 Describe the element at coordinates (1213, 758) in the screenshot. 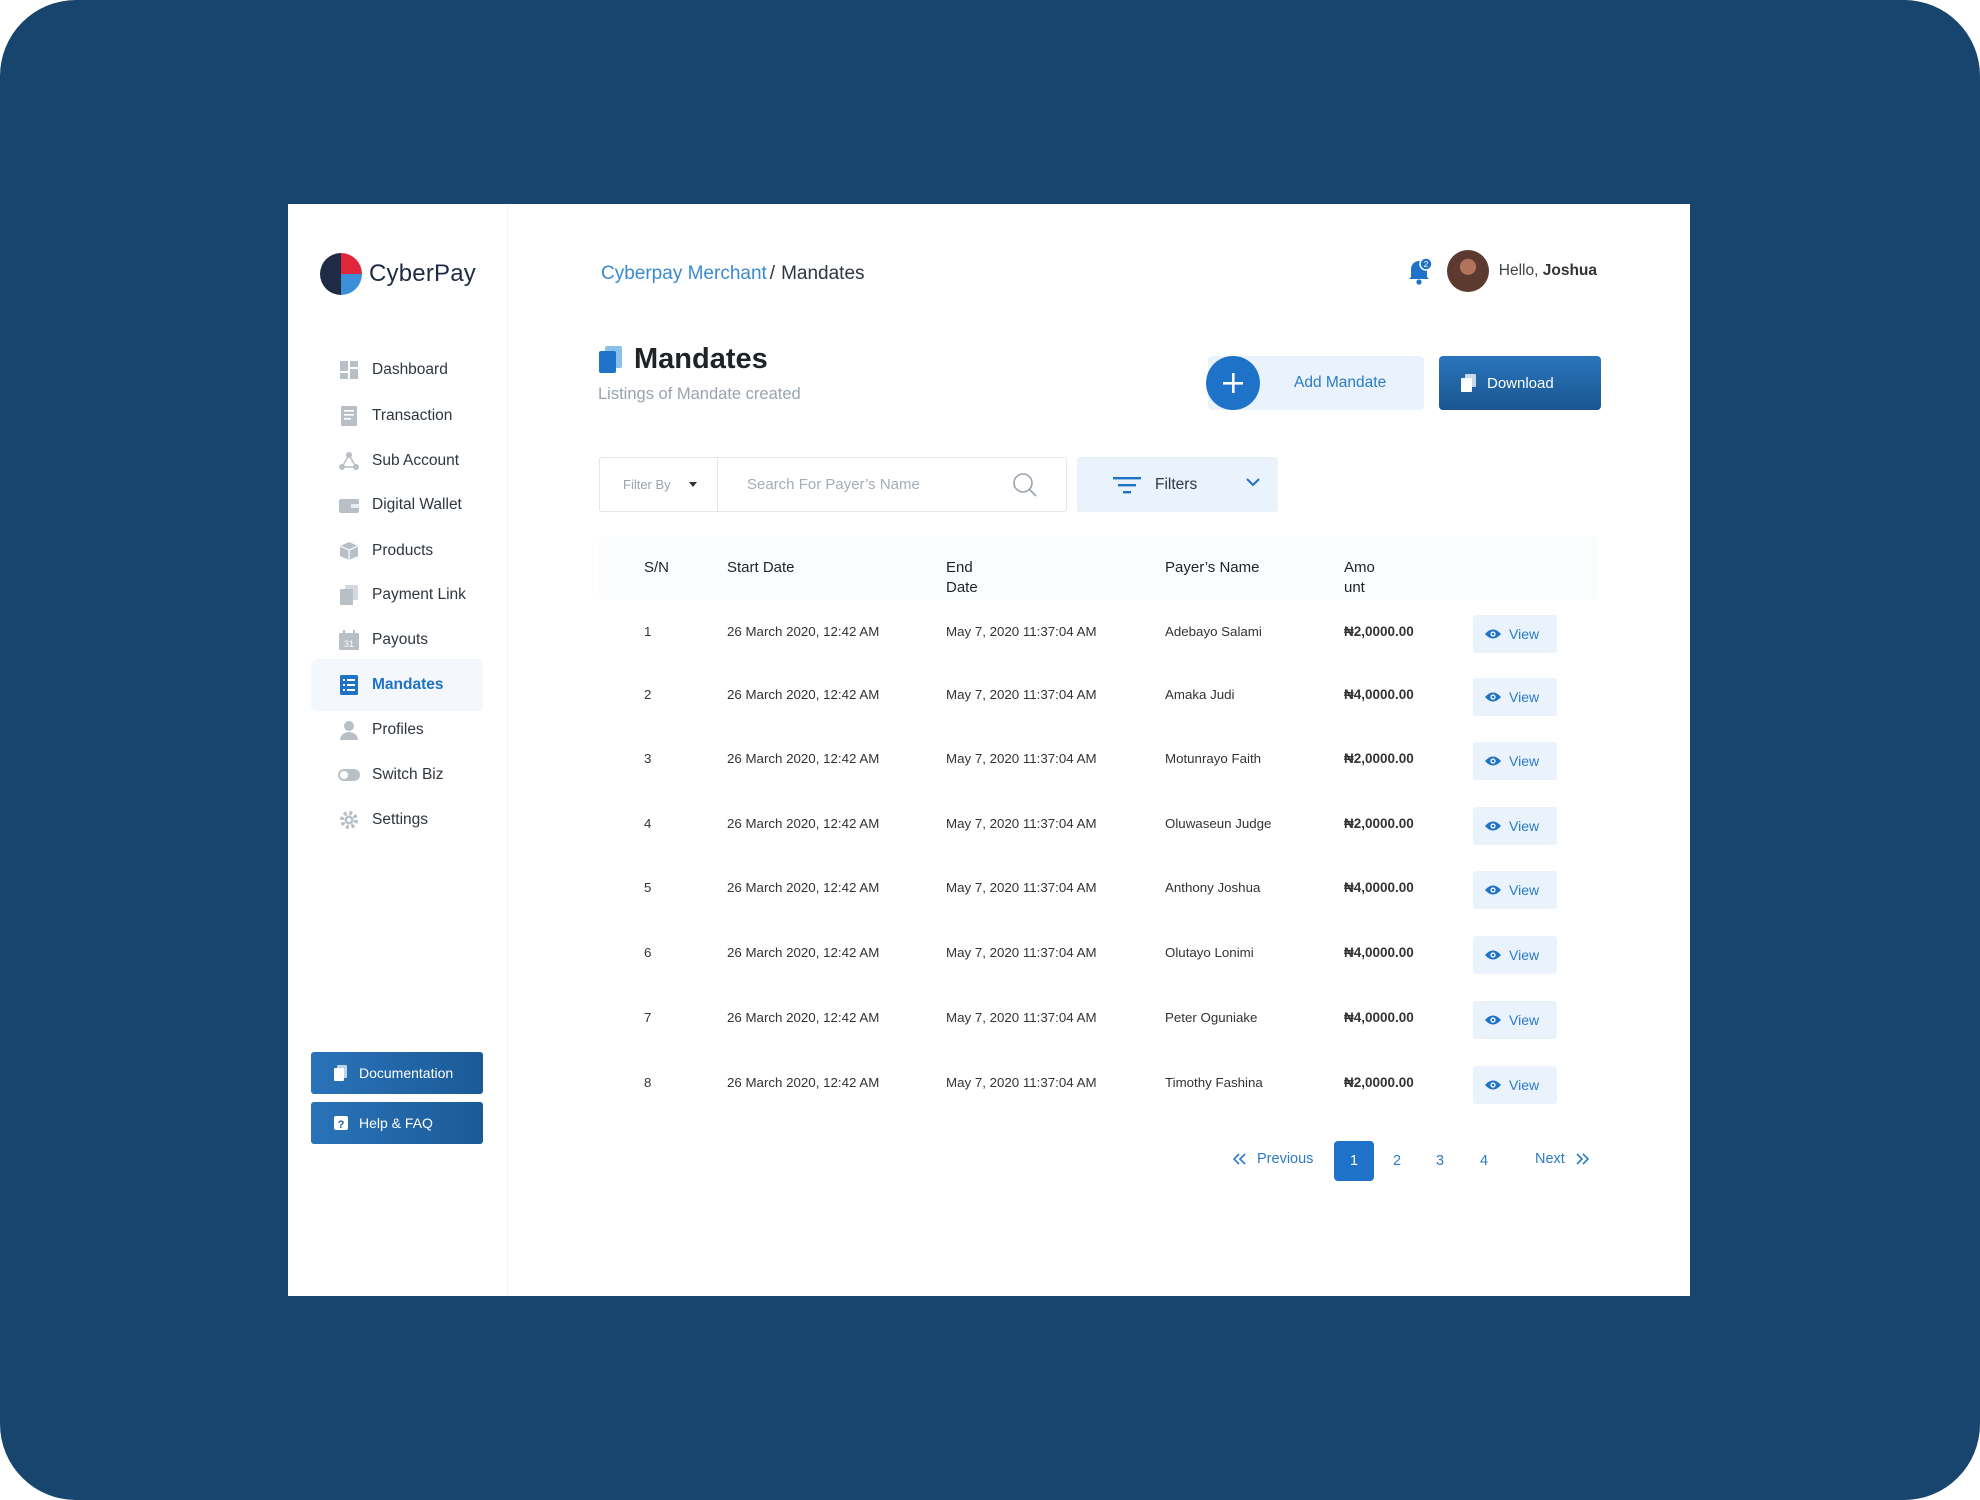

I see `cell-payer-name: Motunrayo Faith` at that location.